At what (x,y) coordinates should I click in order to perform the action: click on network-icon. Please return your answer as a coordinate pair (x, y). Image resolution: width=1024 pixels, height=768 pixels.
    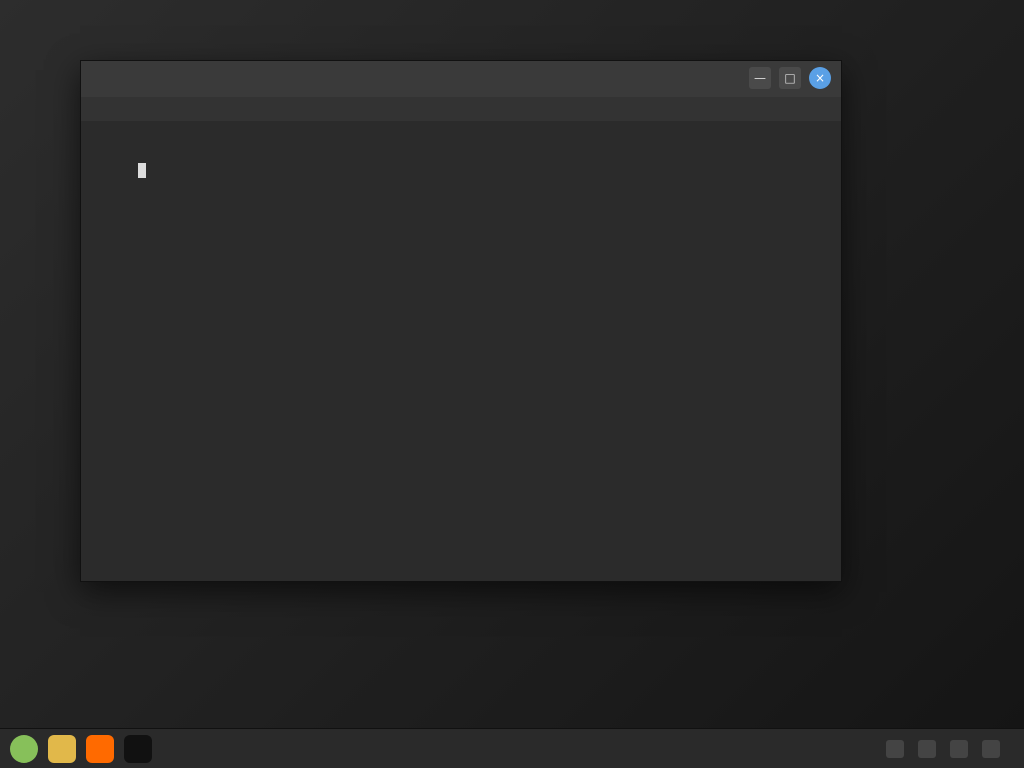
    Looking at the image, I should click on (959, 748).